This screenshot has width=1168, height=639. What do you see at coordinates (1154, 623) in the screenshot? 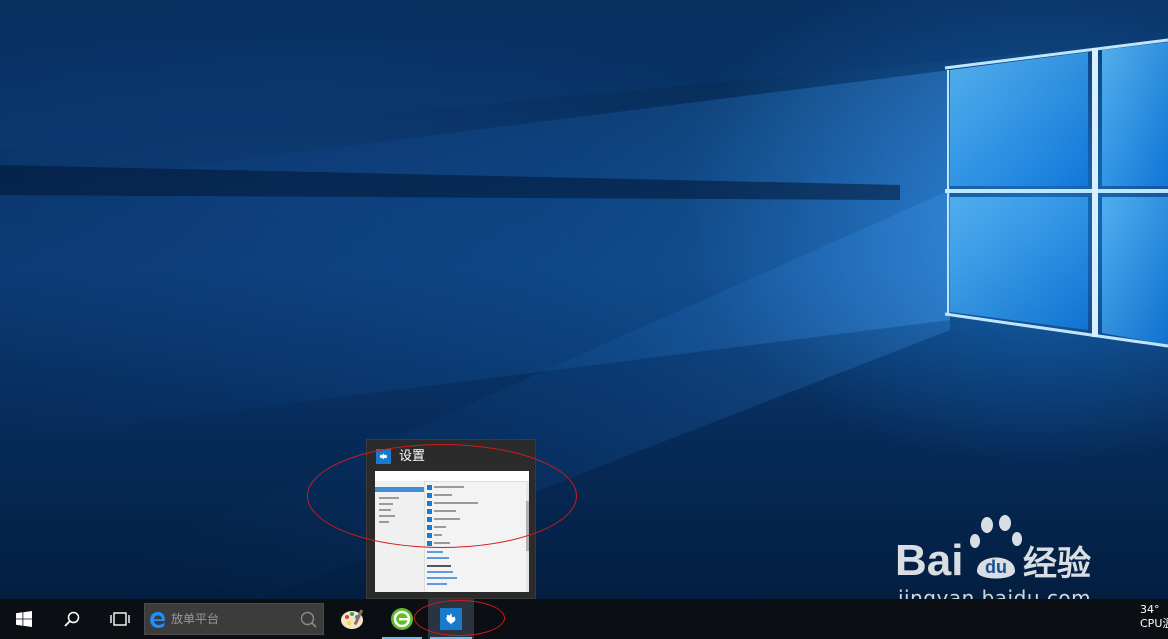
I see `tray-temp-label: CPU温` at bounding box center [1154, 623].